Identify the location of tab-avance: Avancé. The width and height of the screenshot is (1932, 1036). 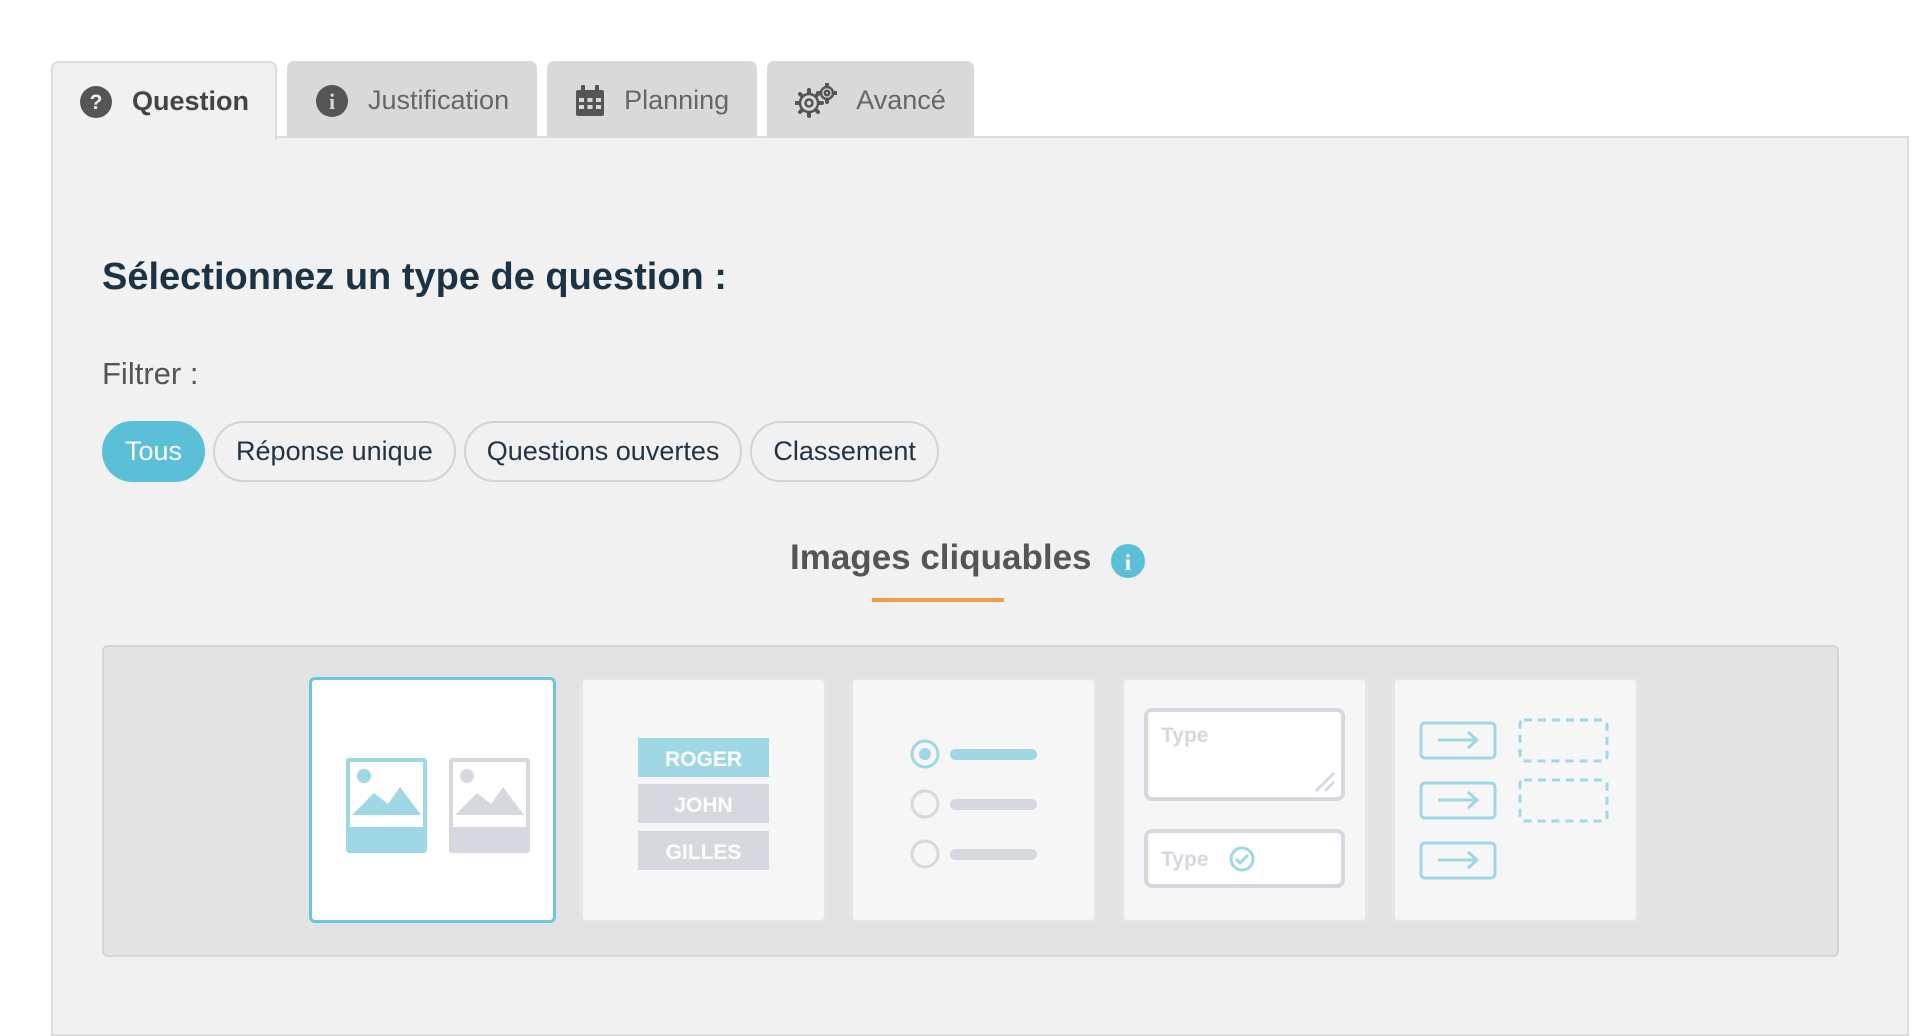
(870, 99).